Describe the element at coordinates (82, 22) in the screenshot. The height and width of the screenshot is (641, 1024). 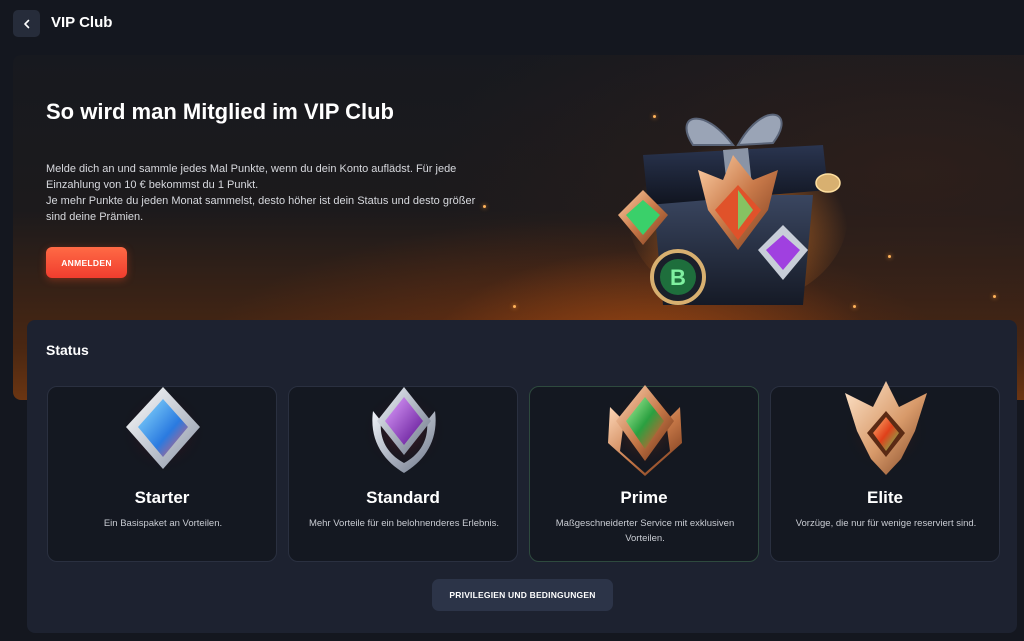
I see `page-title: VIP Club` at that location.